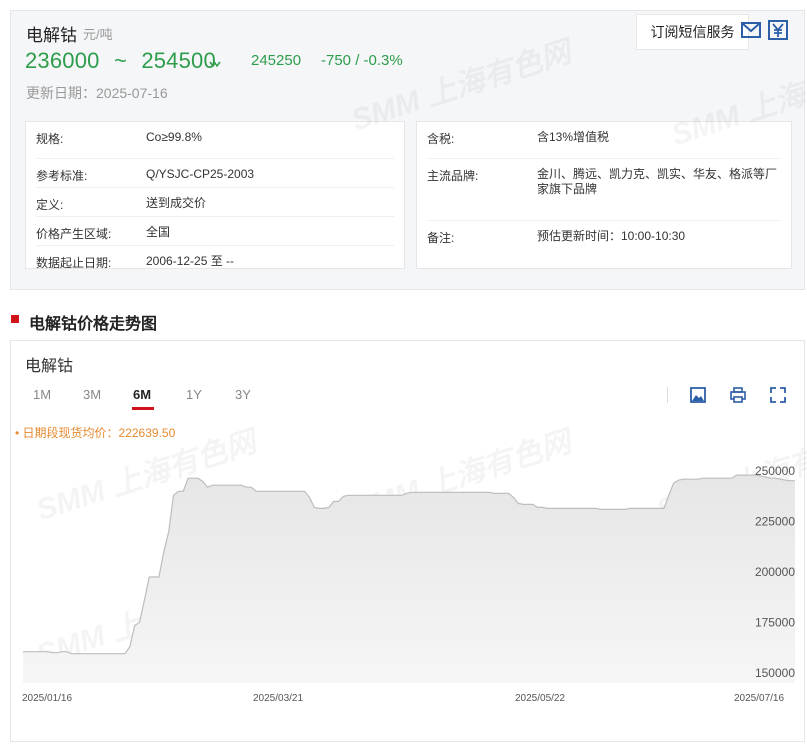 This screenshot has width=807, height=747. I want to click on x-tick-label: 2025/07/16, so click(759, 698).